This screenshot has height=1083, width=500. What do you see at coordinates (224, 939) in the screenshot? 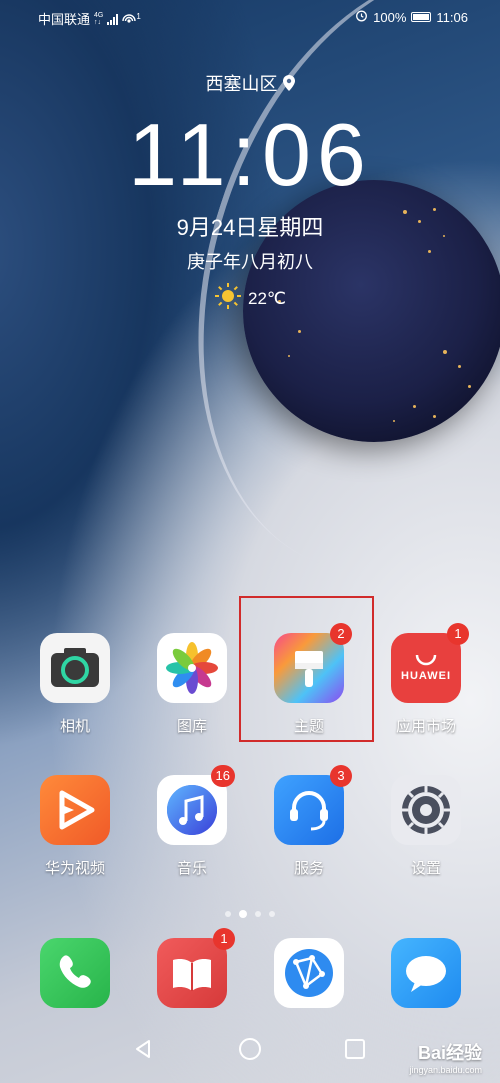
I see `books-badge: 1` at bounding box center [224, 939].